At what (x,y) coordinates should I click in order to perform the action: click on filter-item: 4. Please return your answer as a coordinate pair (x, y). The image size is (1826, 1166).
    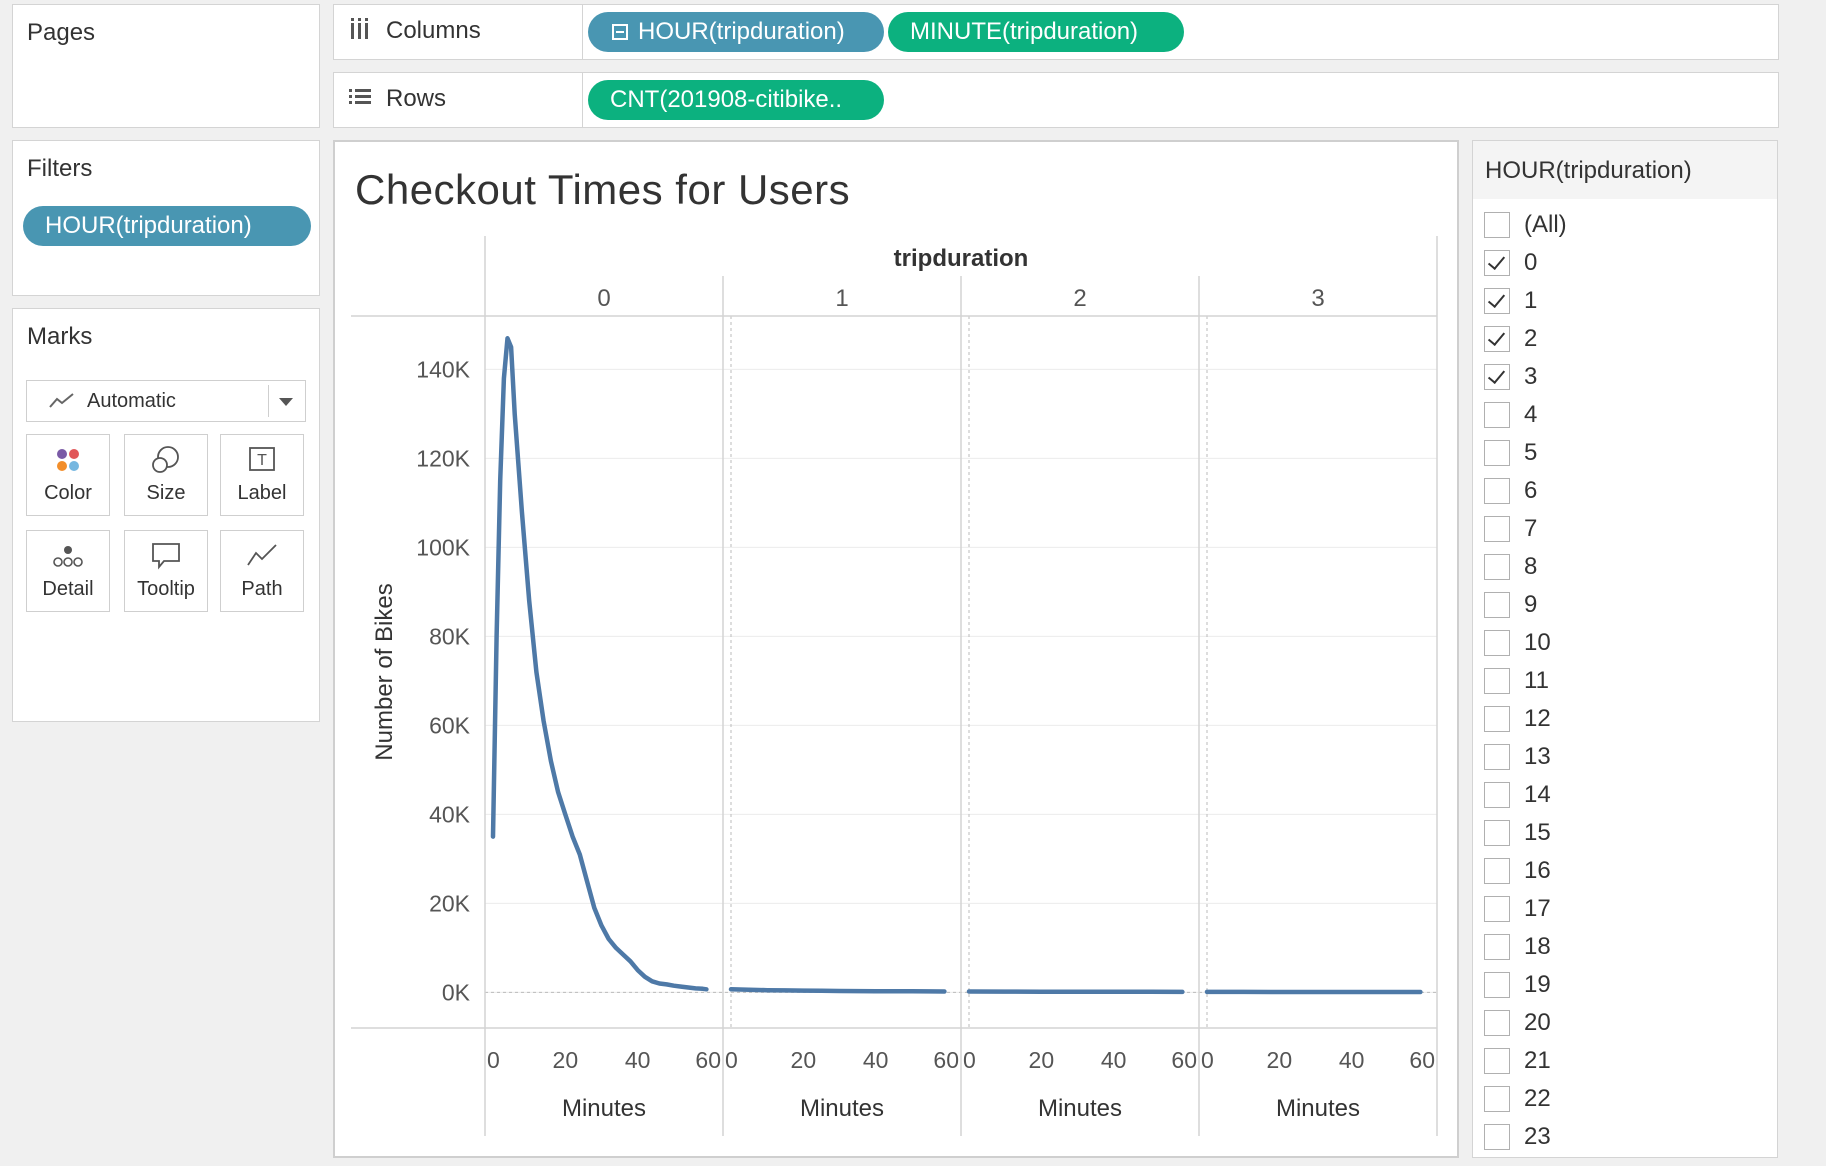
    Looking at the image, I should click on (1510, 415).